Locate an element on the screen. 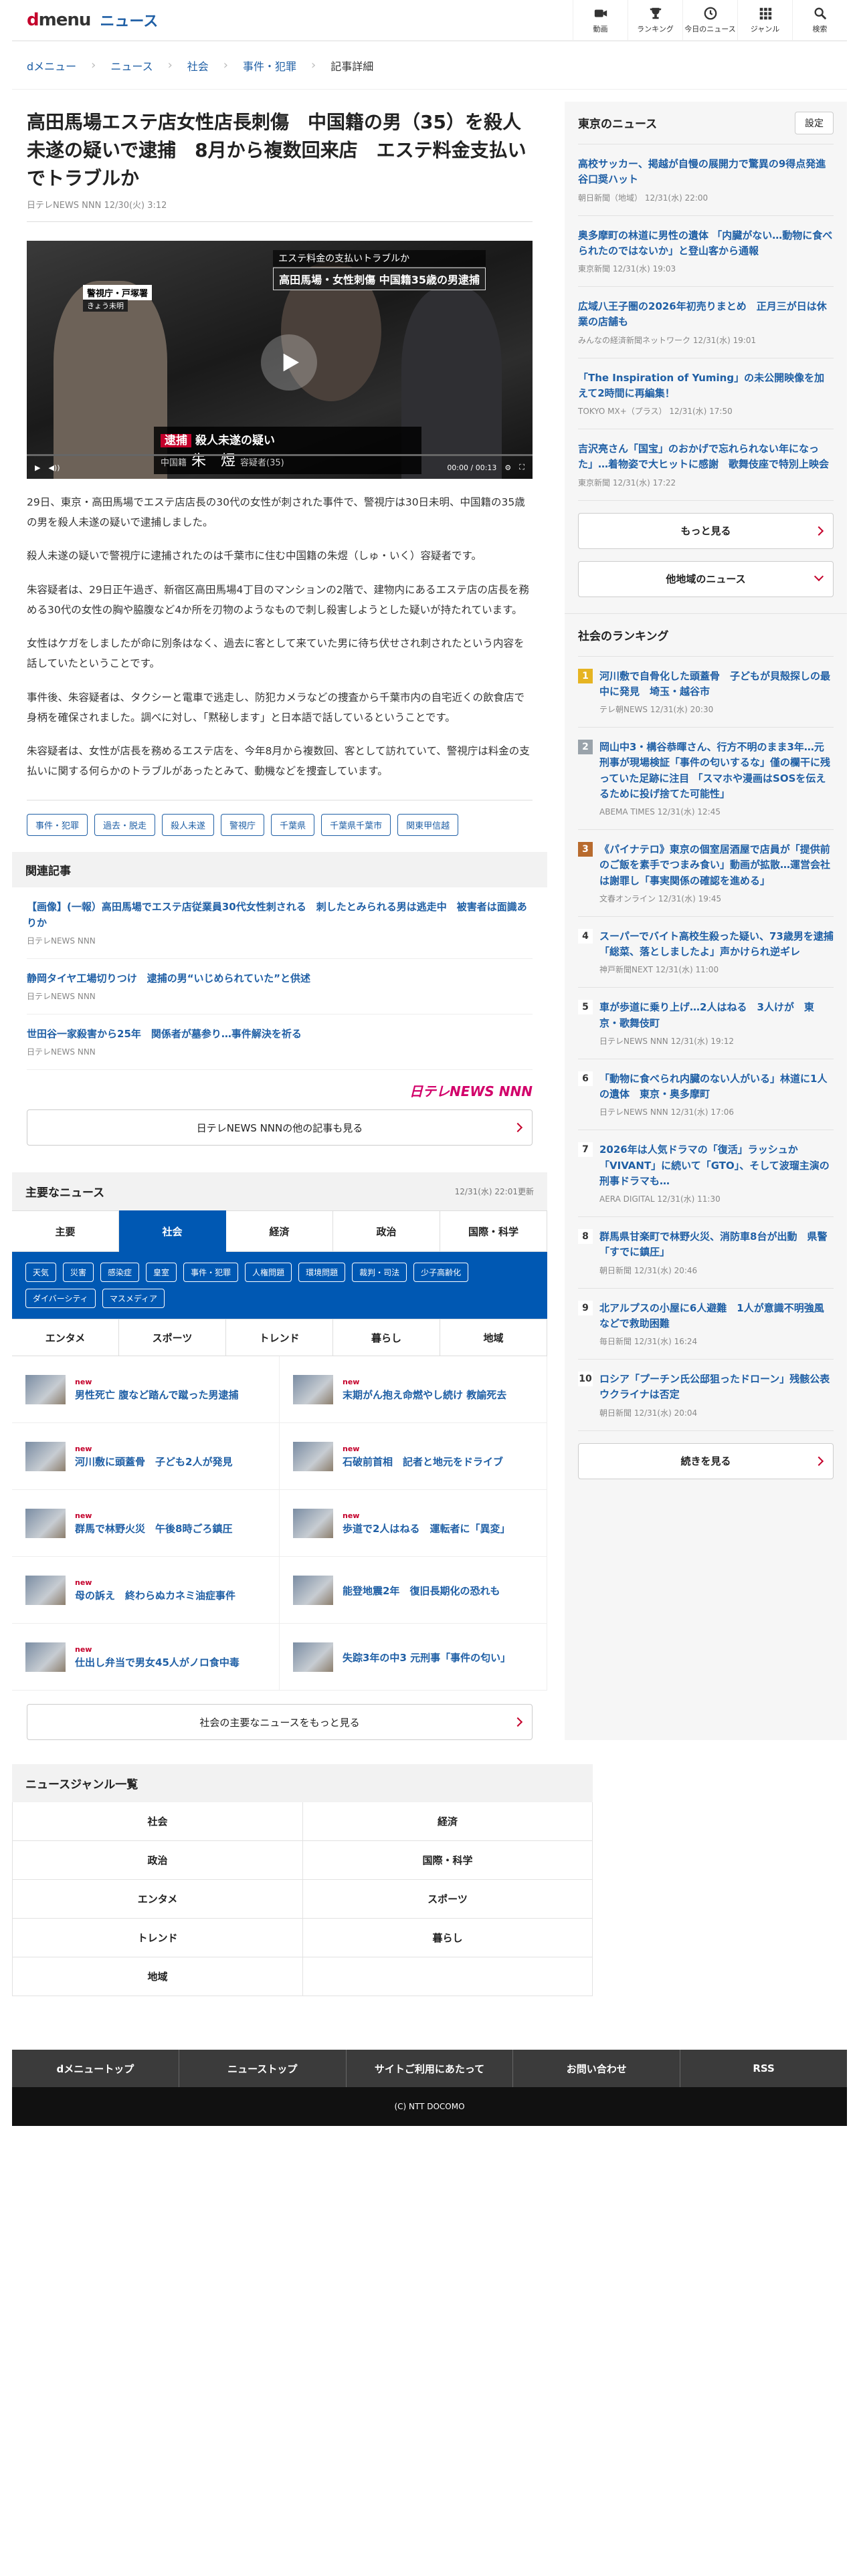 This screenshot has height=2576, width=859. related-item: 世田谷一家殺害から25年 関係者が墓参り…事件解決を祈る 日テレNEWS NNN is located at coordinates (280, 1042).